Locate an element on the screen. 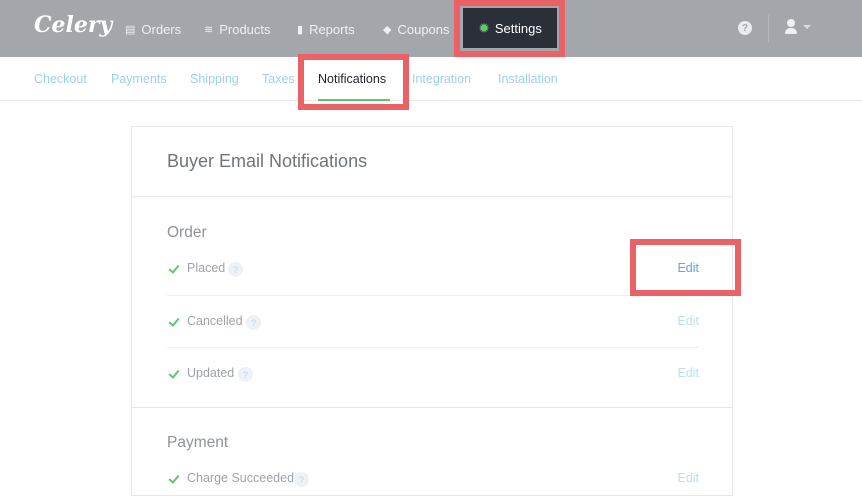 The height and width of the screenshot is (496, 862). nav-settings-label: Settings is located at coordinates (518, 28).